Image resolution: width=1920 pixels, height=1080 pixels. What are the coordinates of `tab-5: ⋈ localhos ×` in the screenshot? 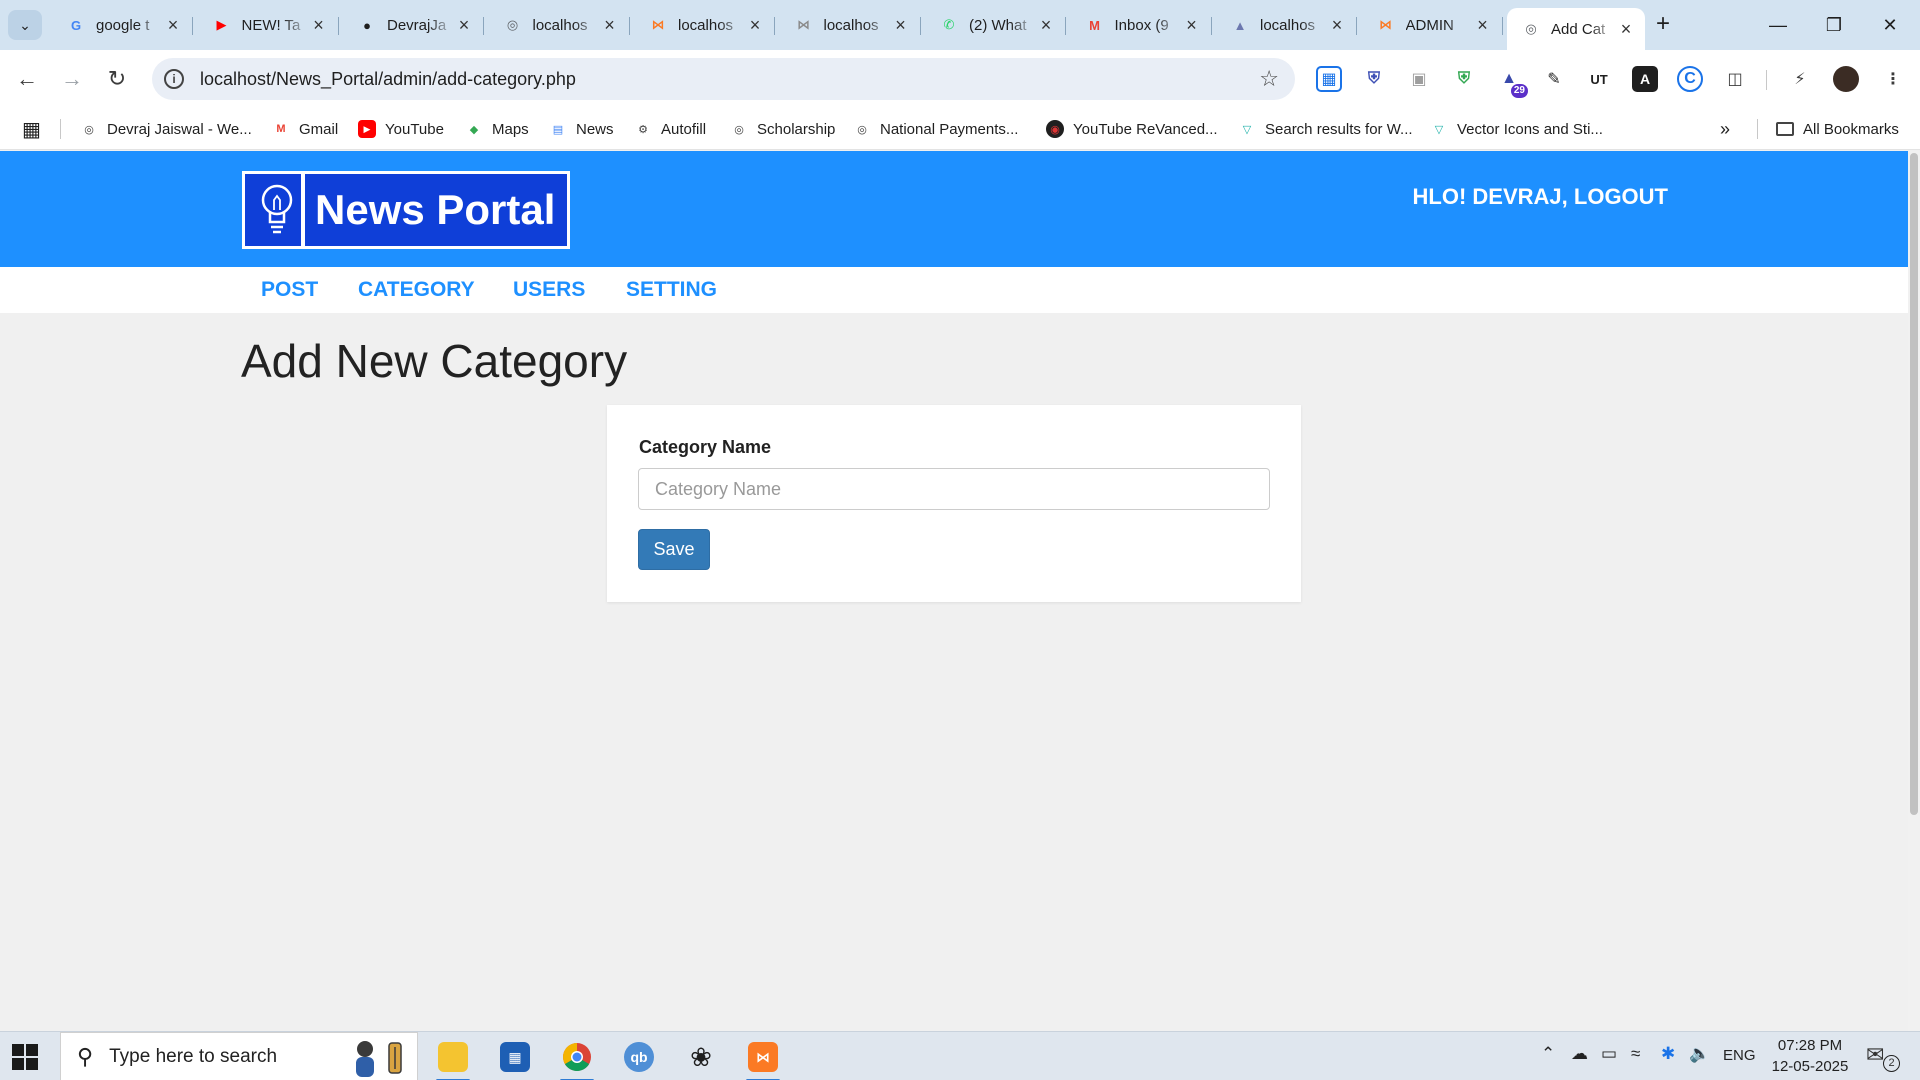 It's located at (704, 25).